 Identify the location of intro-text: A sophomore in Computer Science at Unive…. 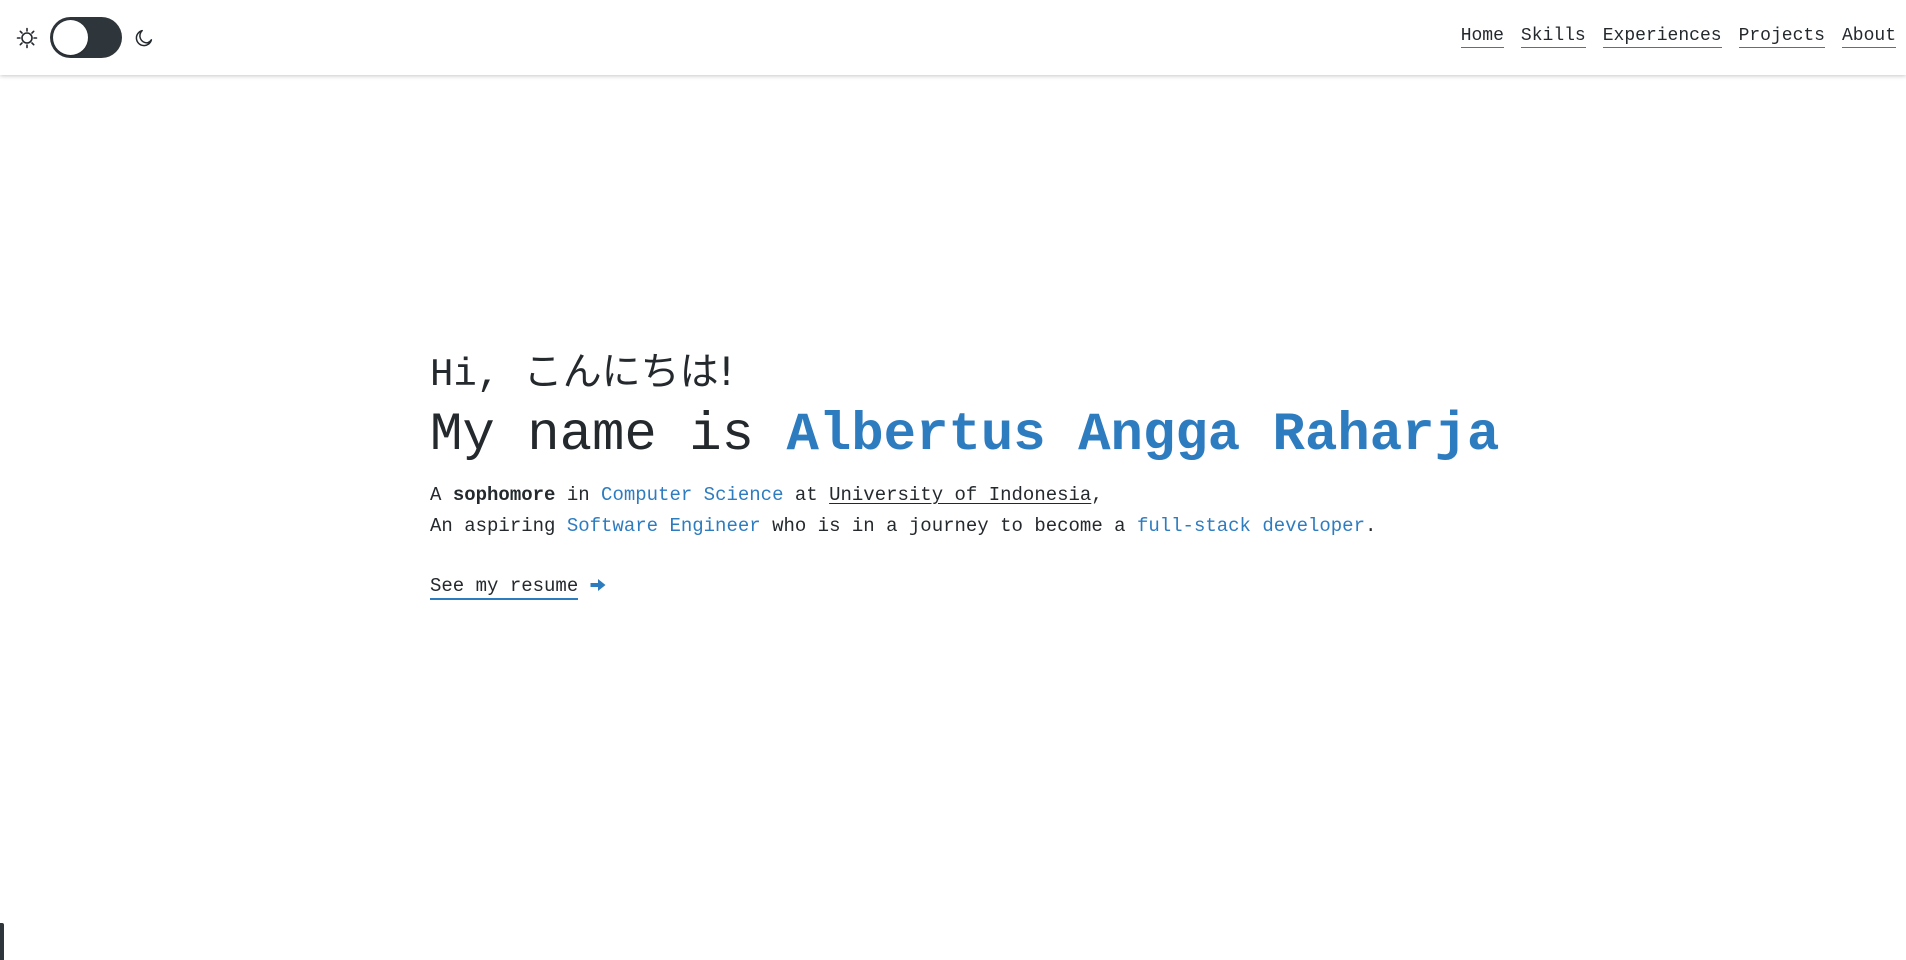
(980, 511).